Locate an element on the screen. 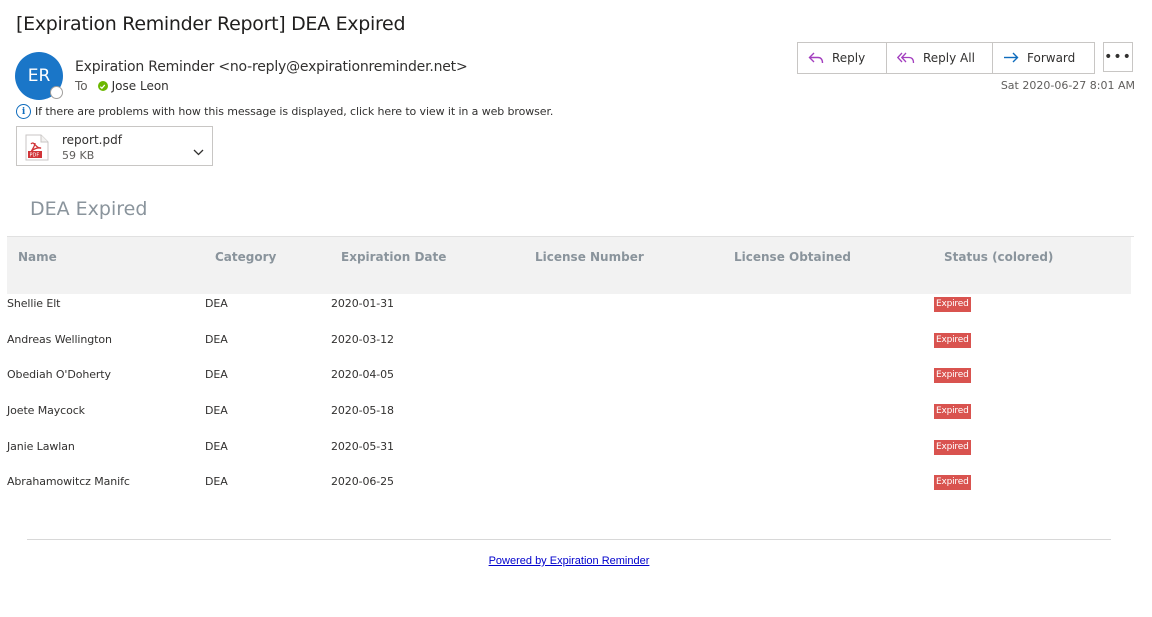 The image size is (1152, 617). cell-name: Shellie Elt is located at coordinates (34, 303).